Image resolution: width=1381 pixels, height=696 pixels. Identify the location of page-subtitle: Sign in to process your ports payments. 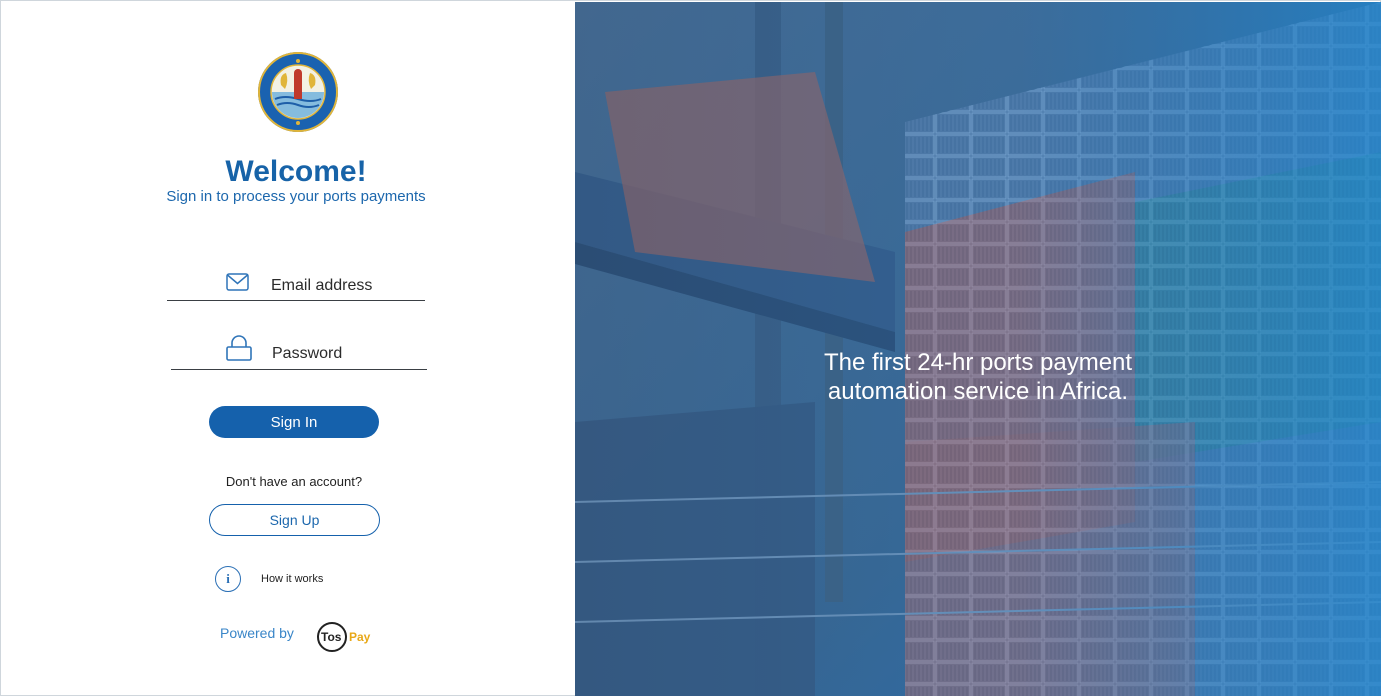
(296, 196).